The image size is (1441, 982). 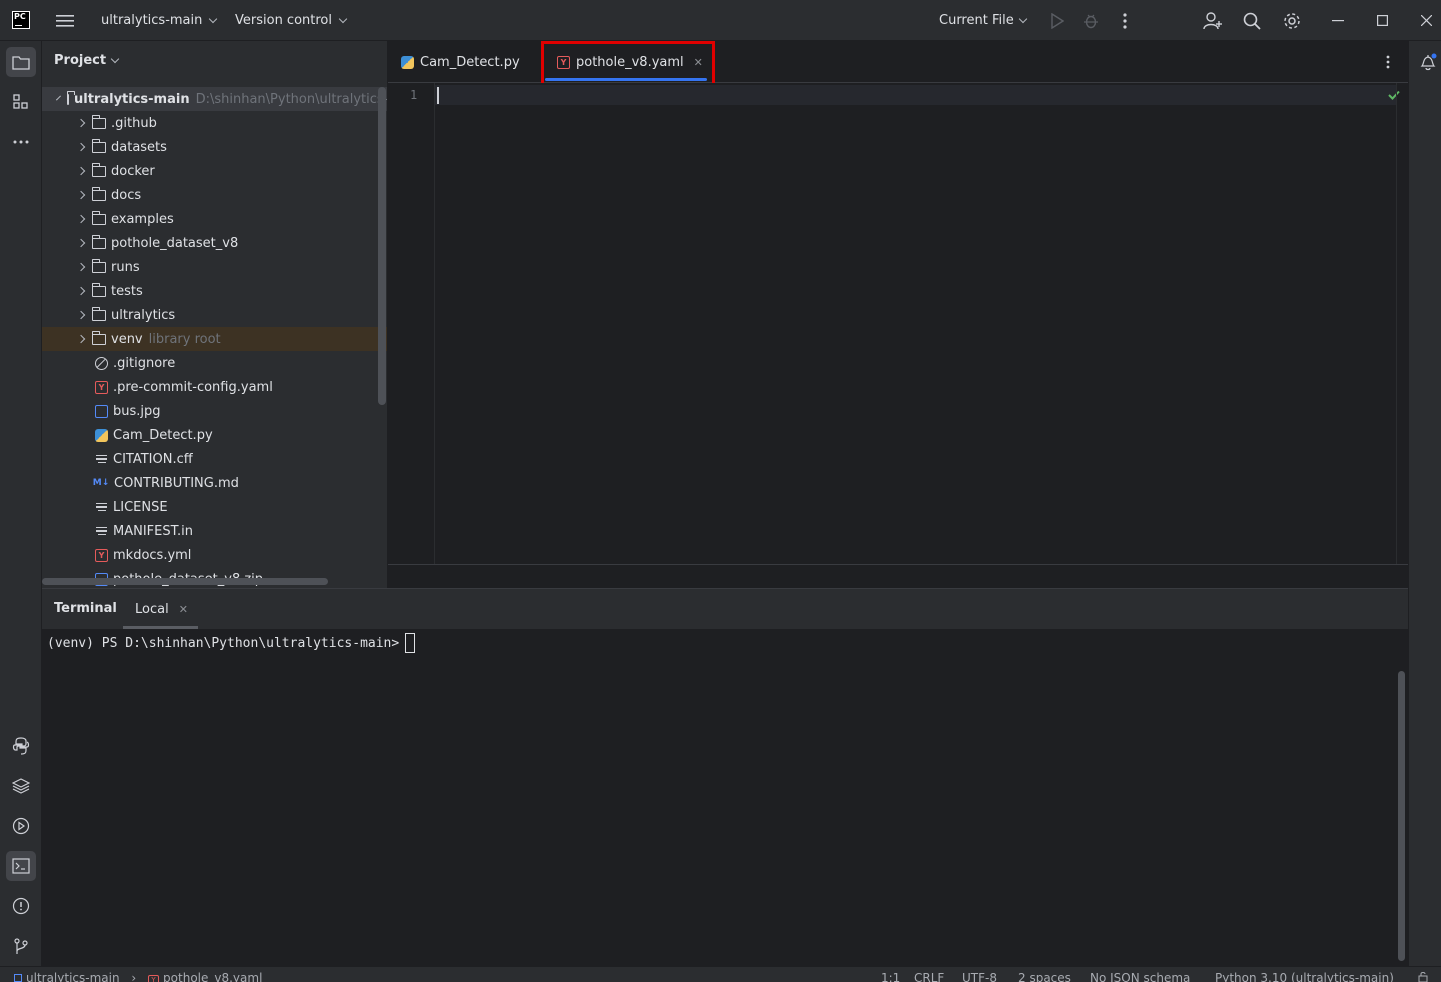 What do you see at coordinates (214, 387) in the screenshot?
I see `tree-file-row: Y .pre-commit-config.yaml` at bounding box center [214, 387].